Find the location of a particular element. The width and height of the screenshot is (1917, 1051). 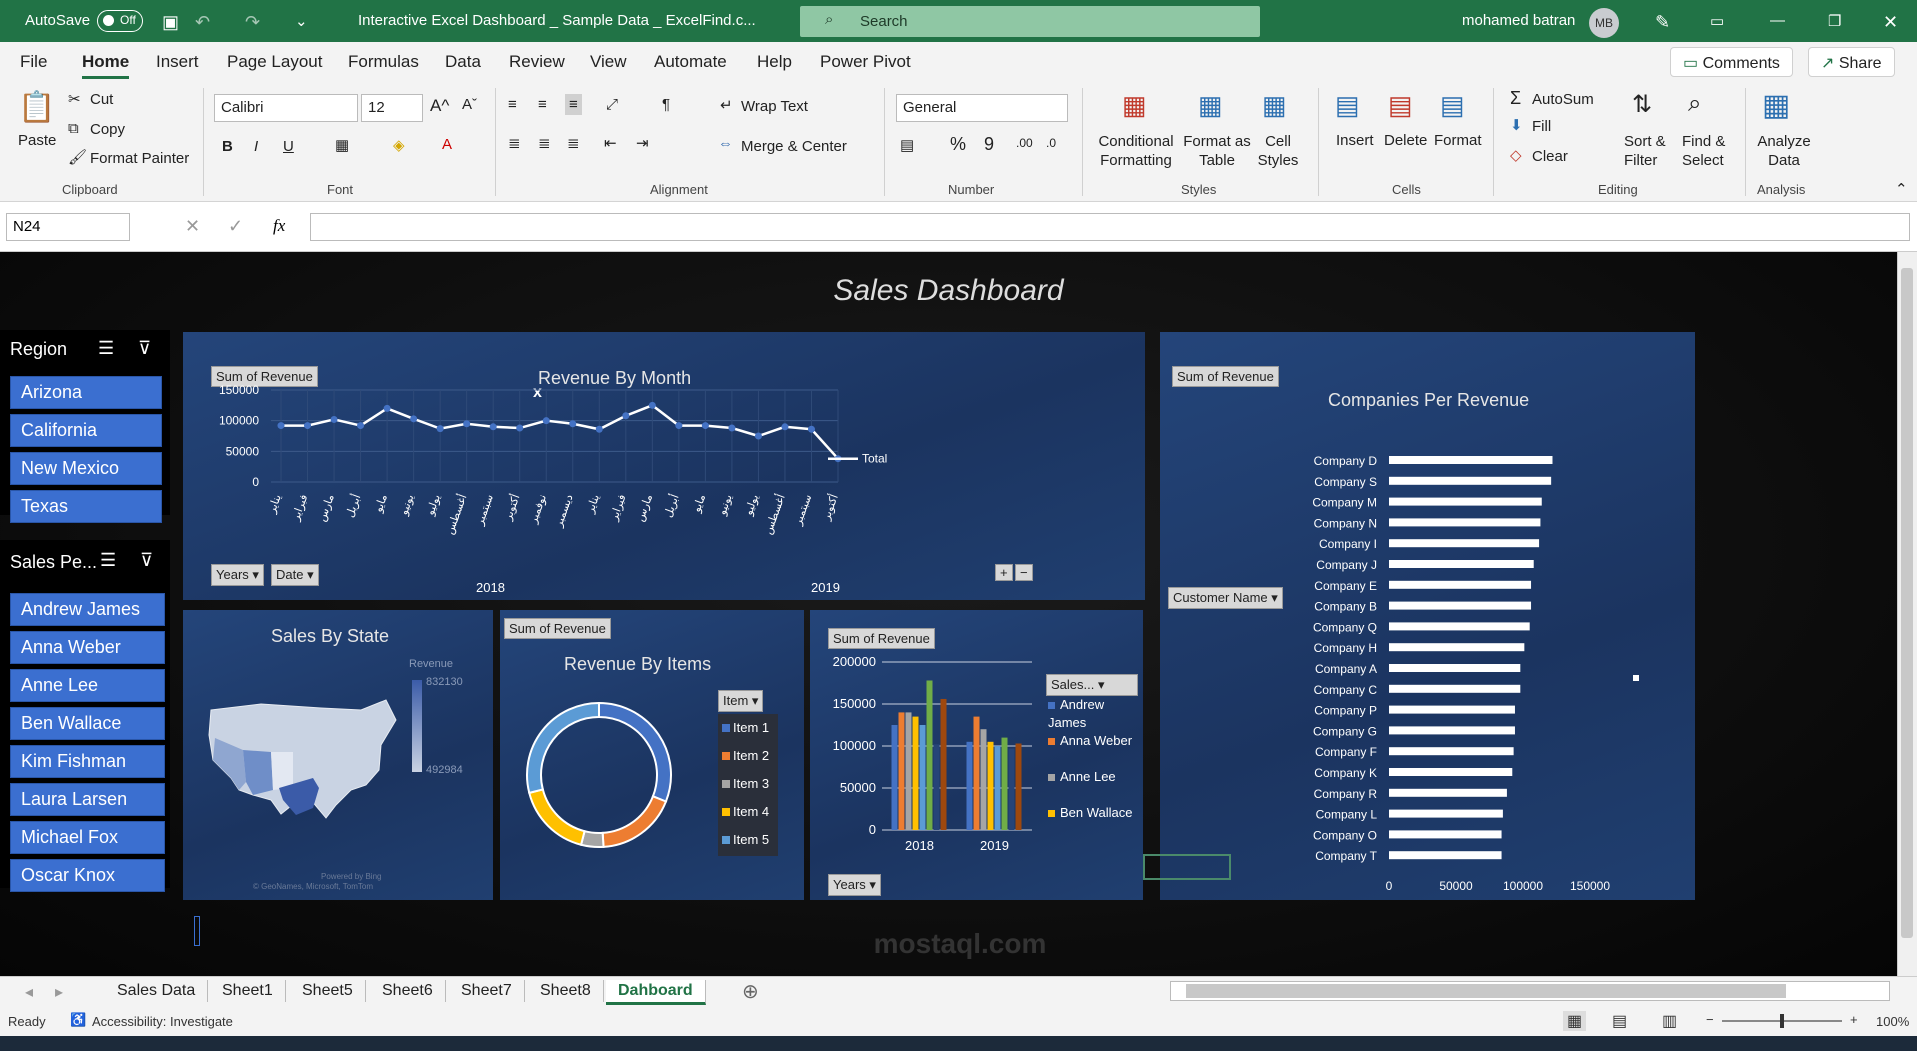

tab-formulas: Formulas is located at coordinates (383, 62).